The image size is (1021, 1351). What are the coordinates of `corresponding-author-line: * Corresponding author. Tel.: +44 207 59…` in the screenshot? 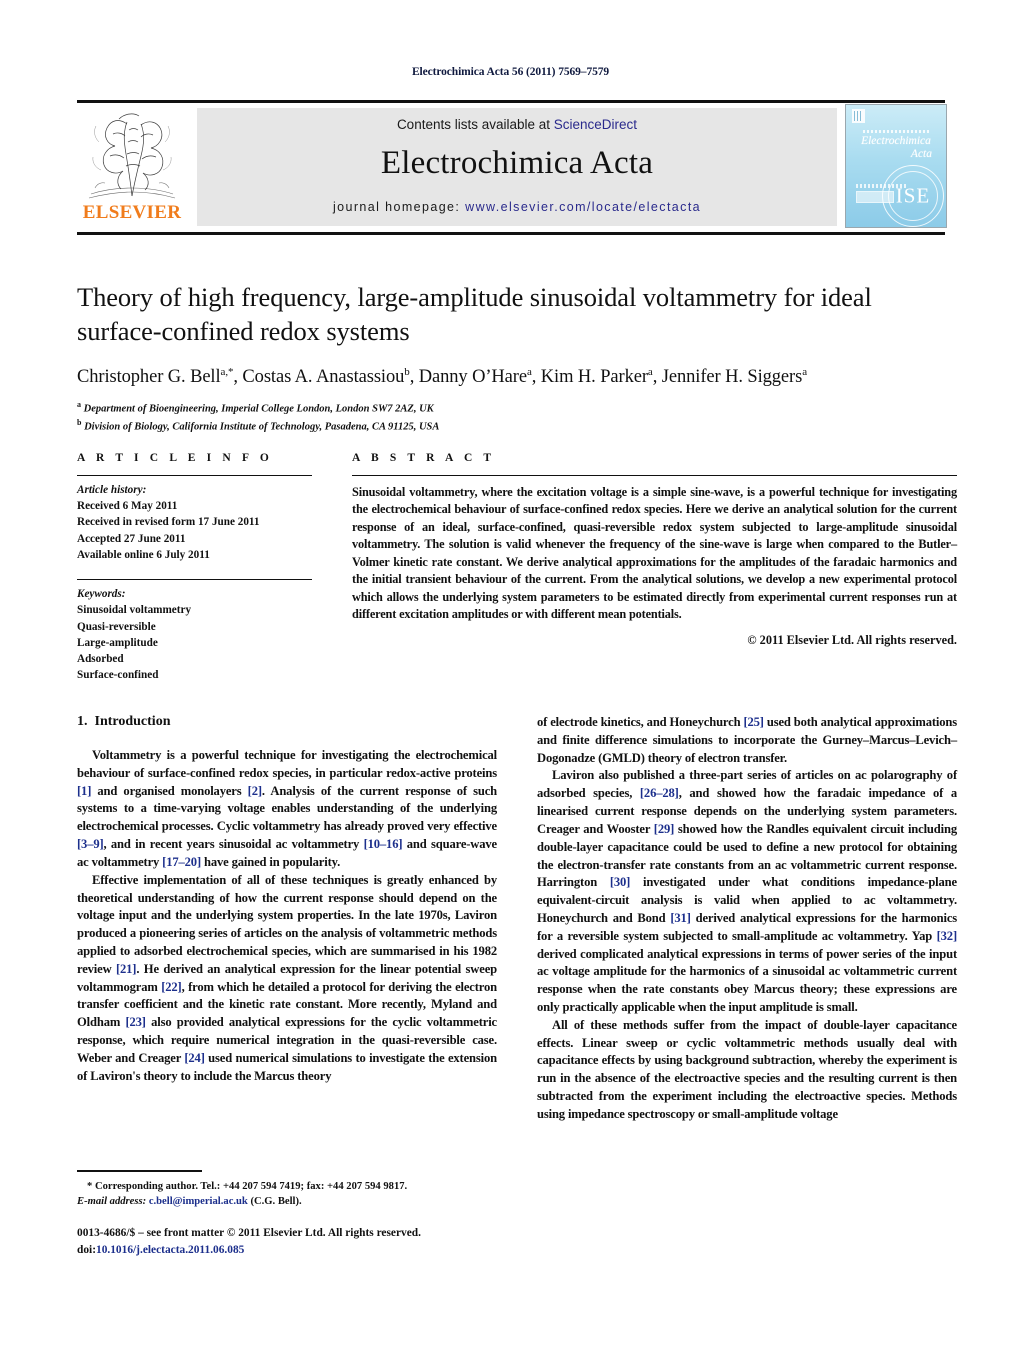 It's located at (247, 1186).